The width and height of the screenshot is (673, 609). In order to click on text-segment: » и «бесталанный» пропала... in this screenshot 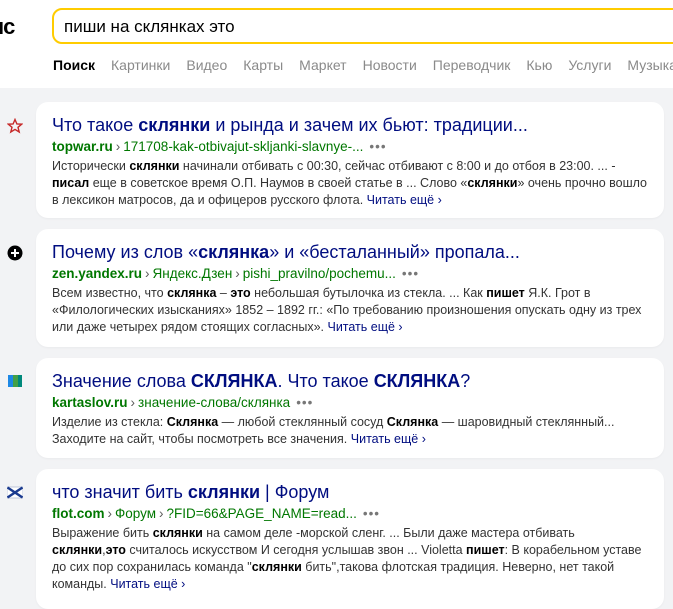, I will do `click(394, 252)`.